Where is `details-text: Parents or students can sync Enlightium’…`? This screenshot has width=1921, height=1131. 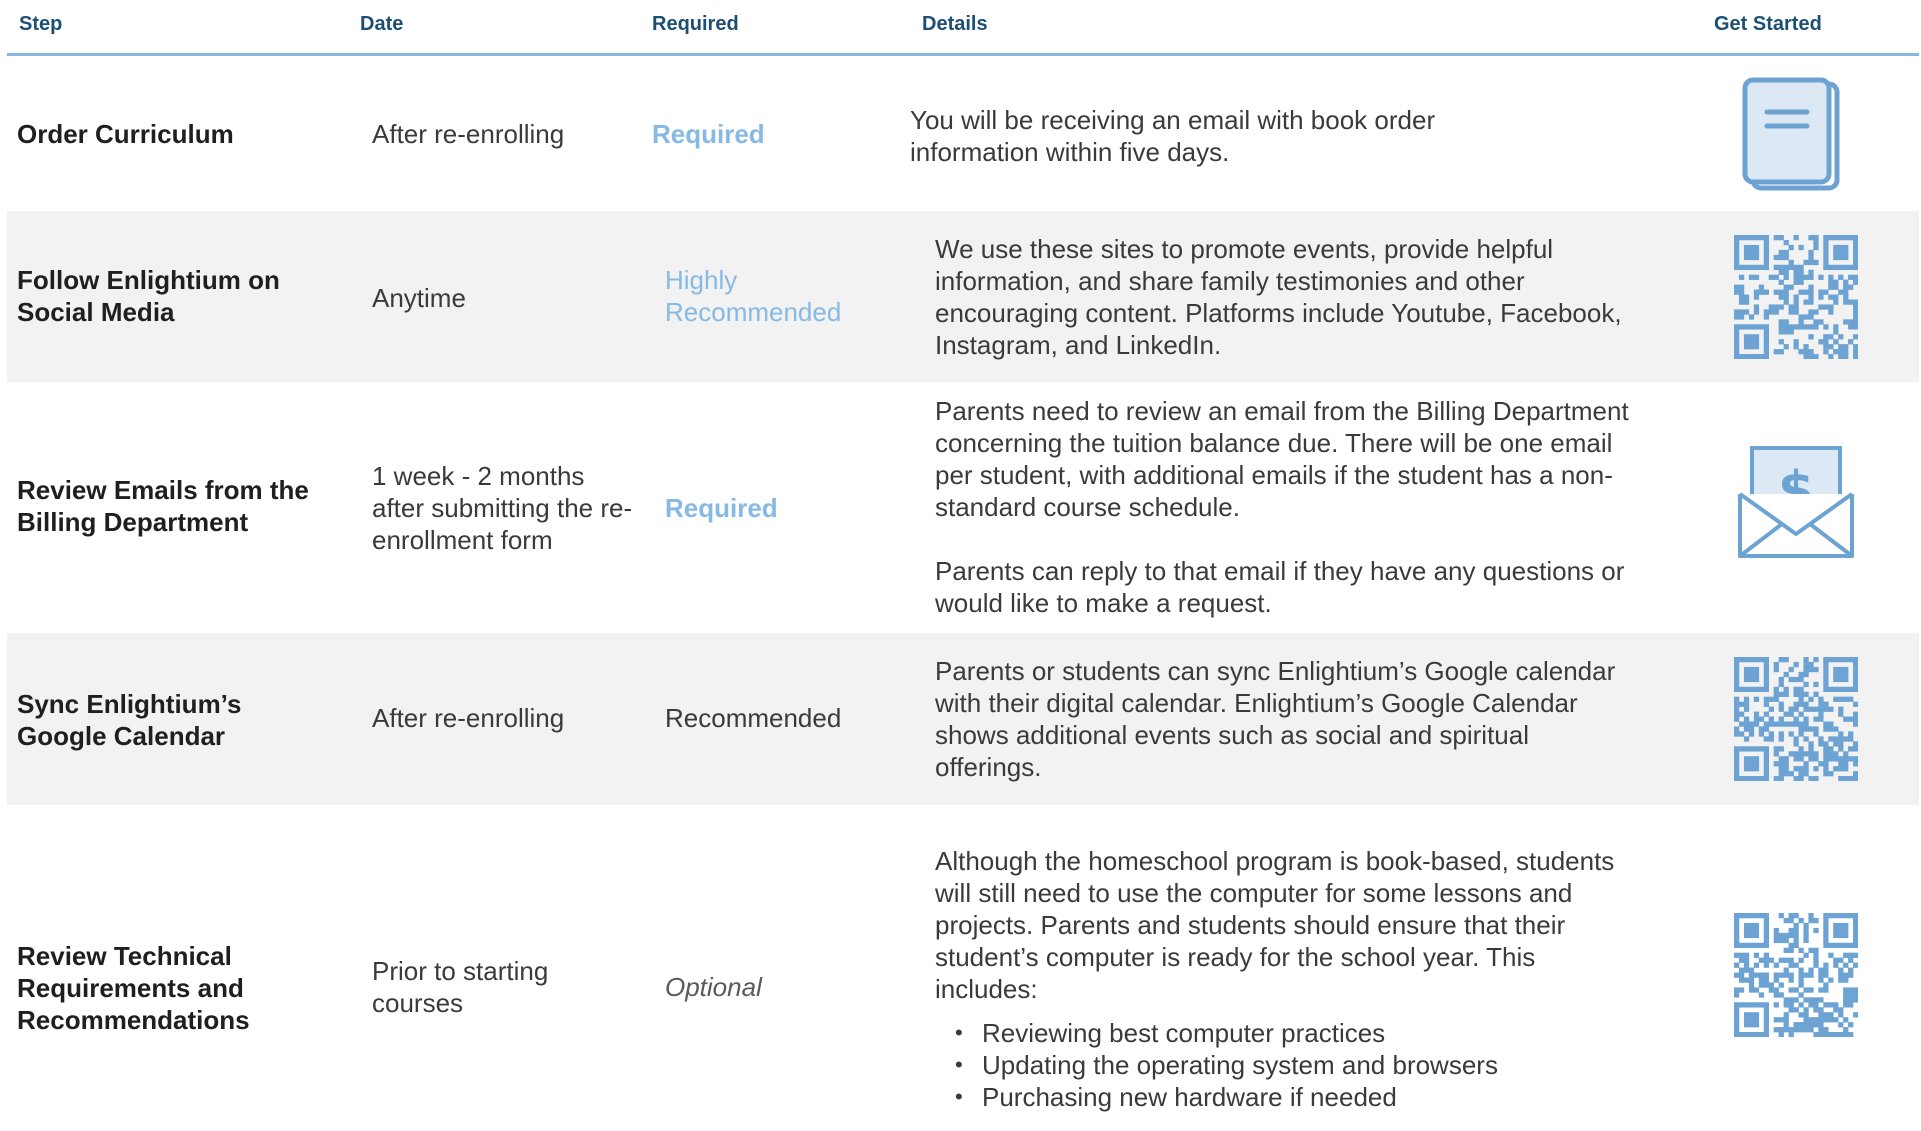 details-text: Parents or students can sync Enlightium’… is located at coordinates (1275, 719).